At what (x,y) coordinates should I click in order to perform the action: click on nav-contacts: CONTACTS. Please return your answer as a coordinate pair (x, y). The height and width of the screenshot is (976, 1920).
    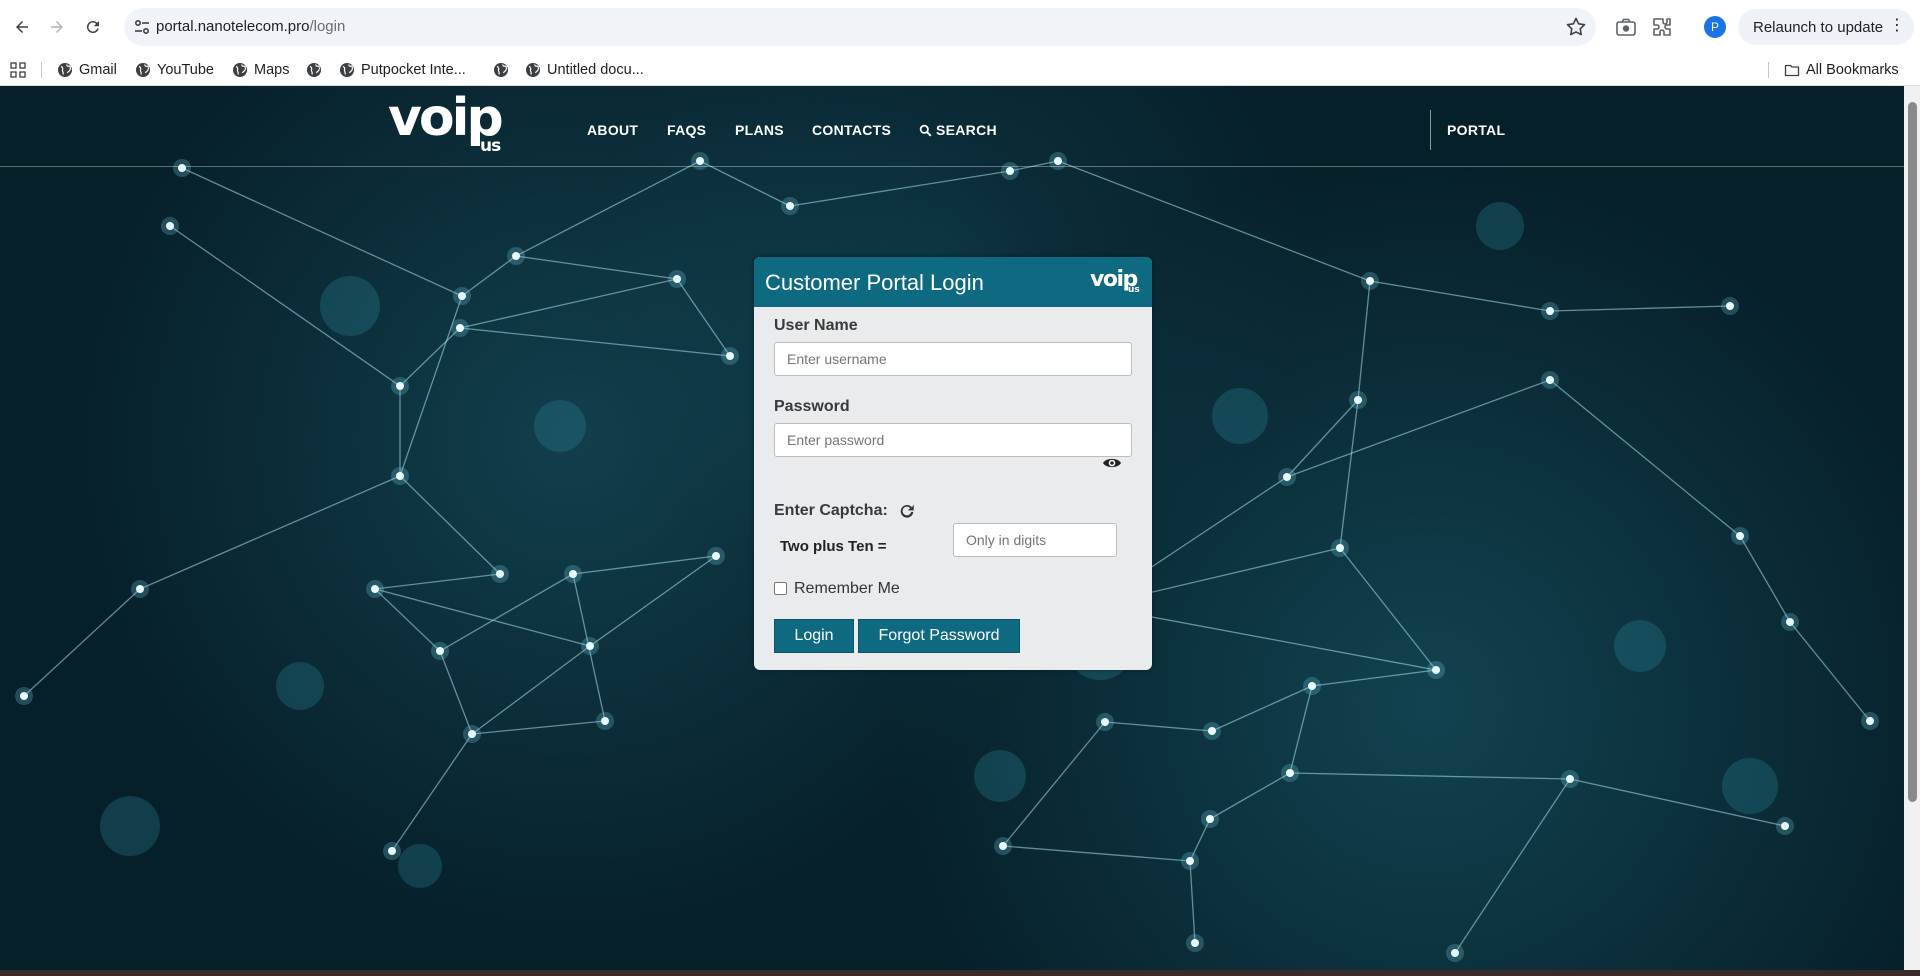
    Looking at the image, I should click on (851, 130).